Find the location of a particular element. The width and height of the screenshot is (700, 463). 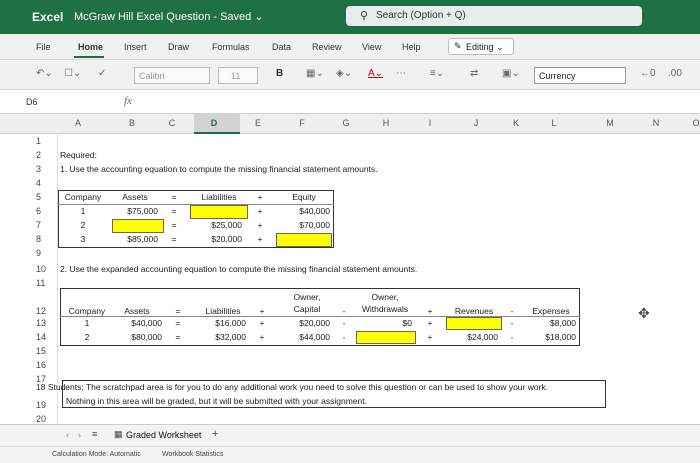

tab-home: Home is located at coordinates (90, 47).